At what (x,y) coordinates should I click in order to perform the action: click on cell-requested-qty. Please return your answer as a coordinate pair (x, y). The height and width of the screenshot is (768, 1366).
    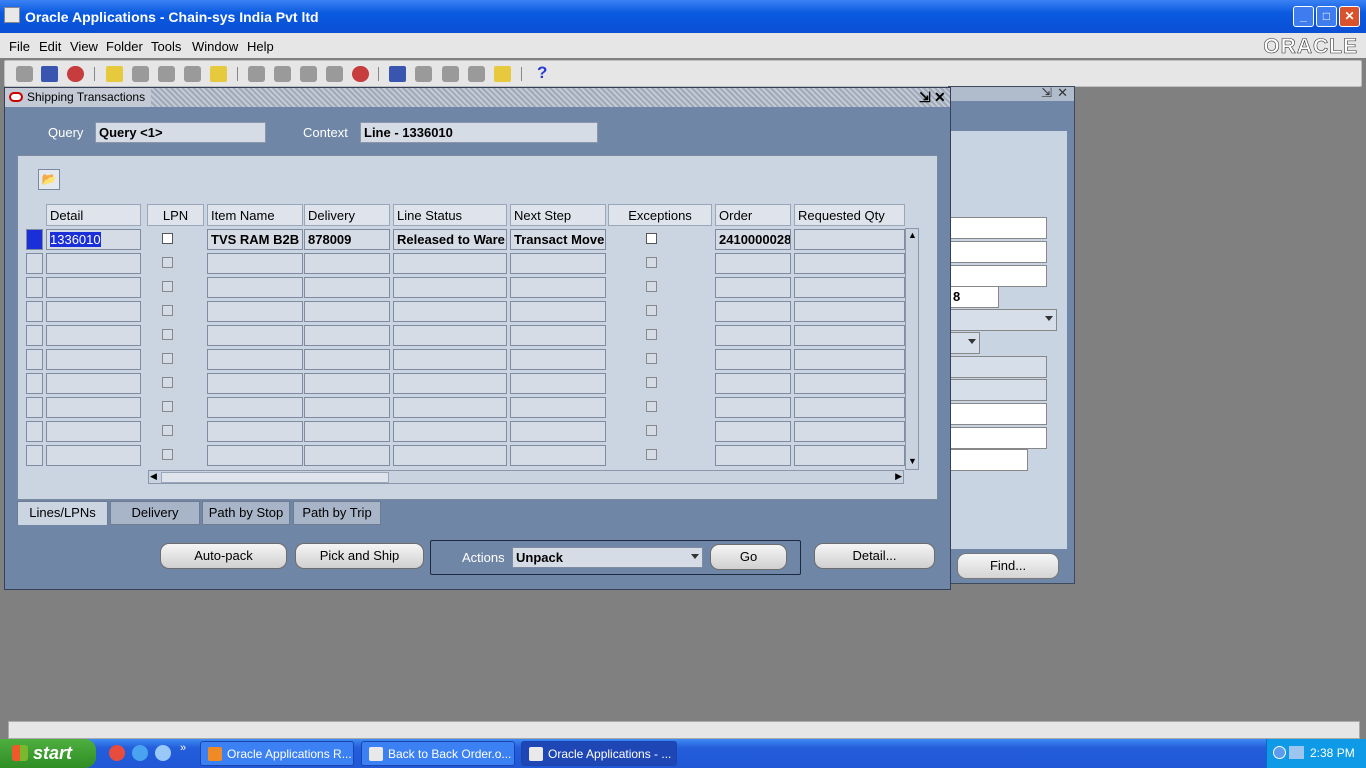
    Looking at the image, I should click on (849, 239).